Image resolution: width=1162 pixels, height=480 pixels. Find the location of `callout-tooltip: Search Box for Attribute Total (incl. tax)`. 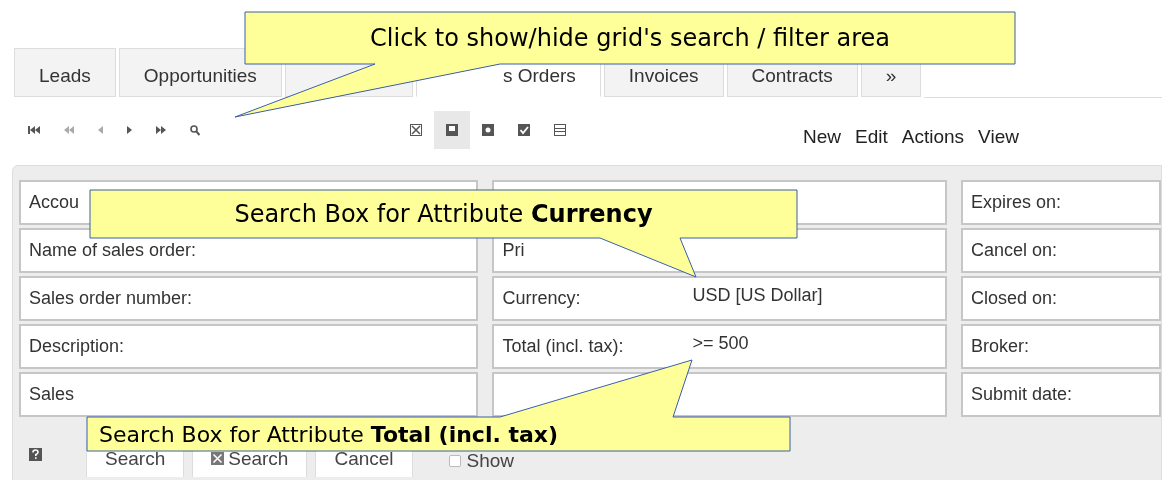

callout-tooltip: Search Box for Attribute Total (incl. tax) is located at coordinates (439, 405).